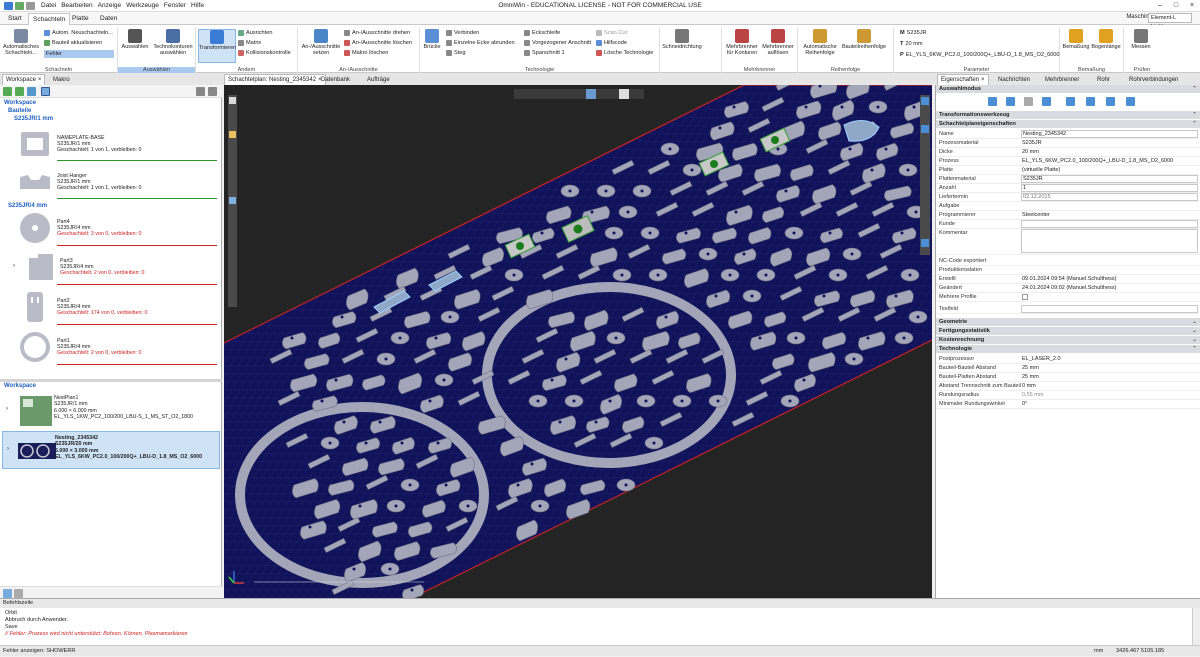 This screenshot has width=1200, height=657. Describe the element at coordinates (624, 53) in the screenshot. I see `delete-technology-button: Lösche Technologie` at that location.